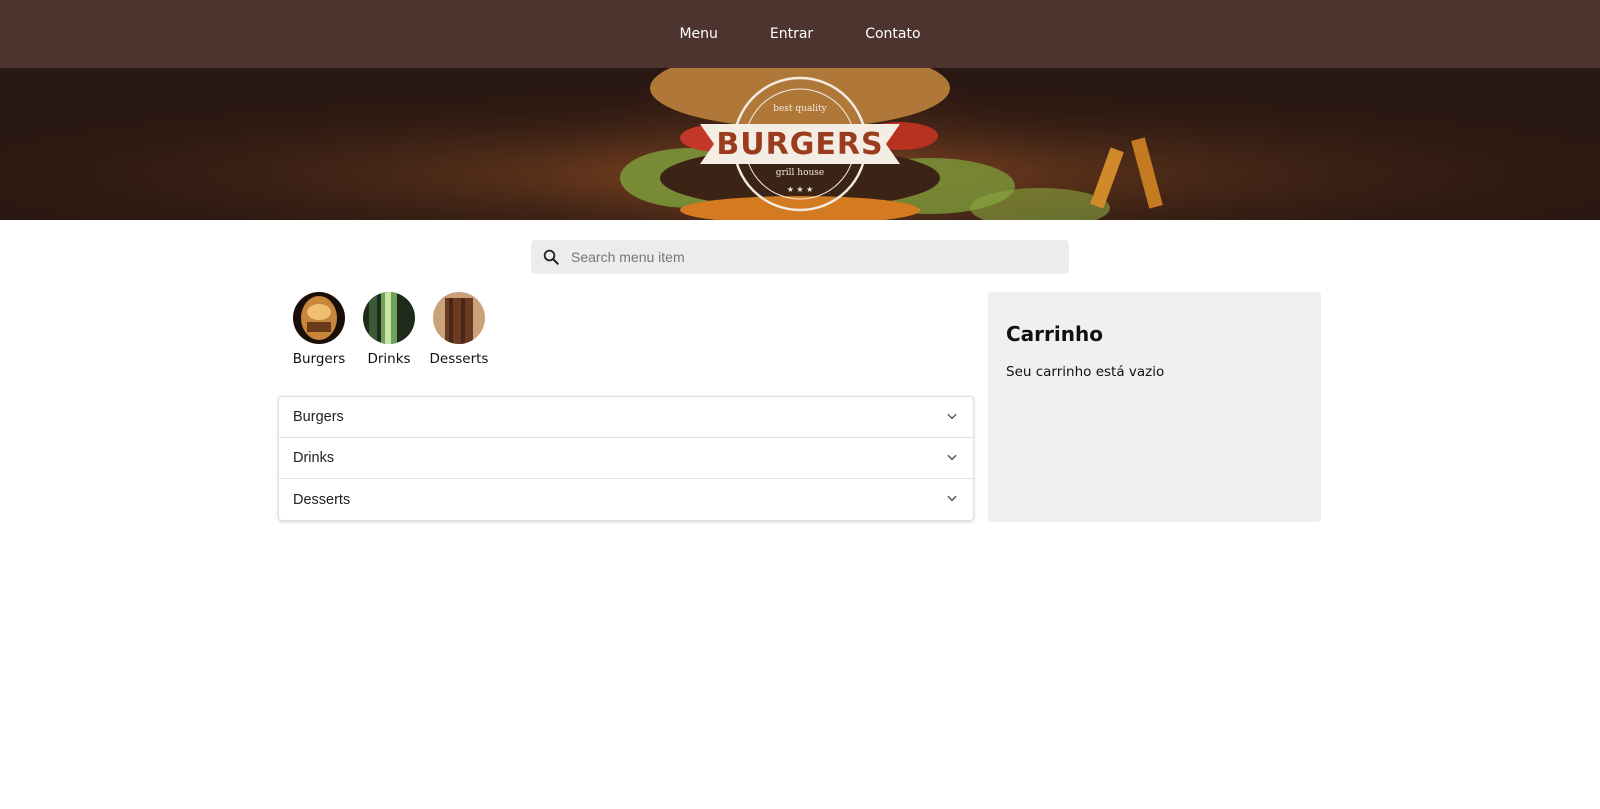 Image resolution: width=1600 pixels, height=809 pixels. Describe the element at coordinates (389, 359) in the screenshot. I see `category-label: Drinks` at that location.